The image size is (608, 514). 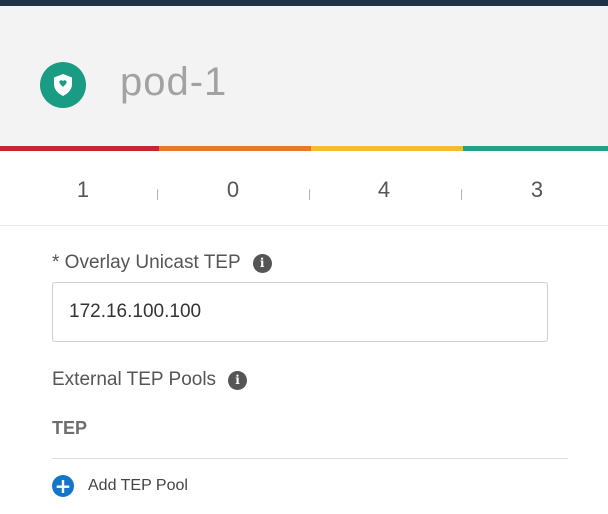 What do you see at coordinates (304, 188) in the screenshot?
I see `fault-counts: 1 0 4 3` at bounding box center [304, 188].